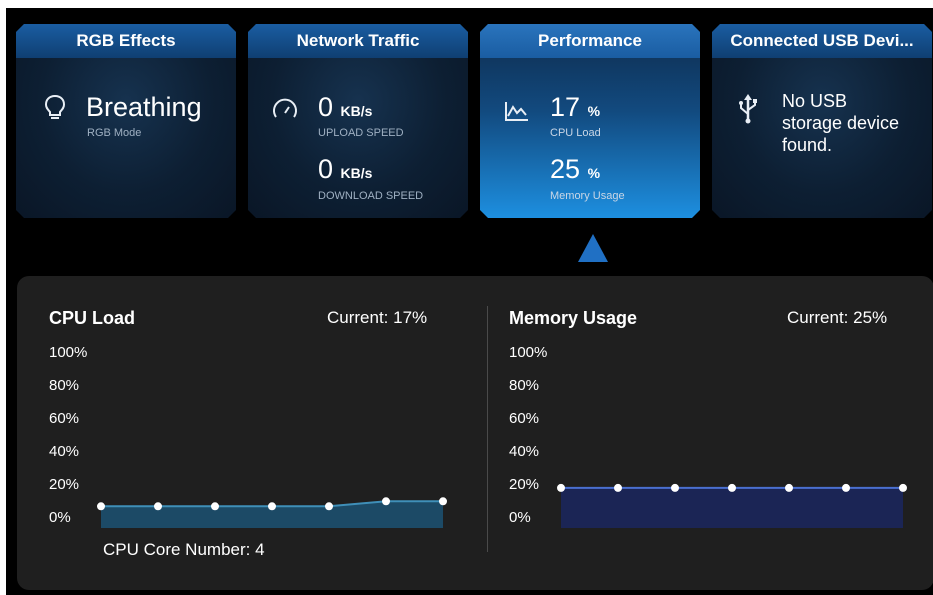 The width and height of the screenshot is (933, 595). I want to click on card-title: Performance, so click(590, 41).